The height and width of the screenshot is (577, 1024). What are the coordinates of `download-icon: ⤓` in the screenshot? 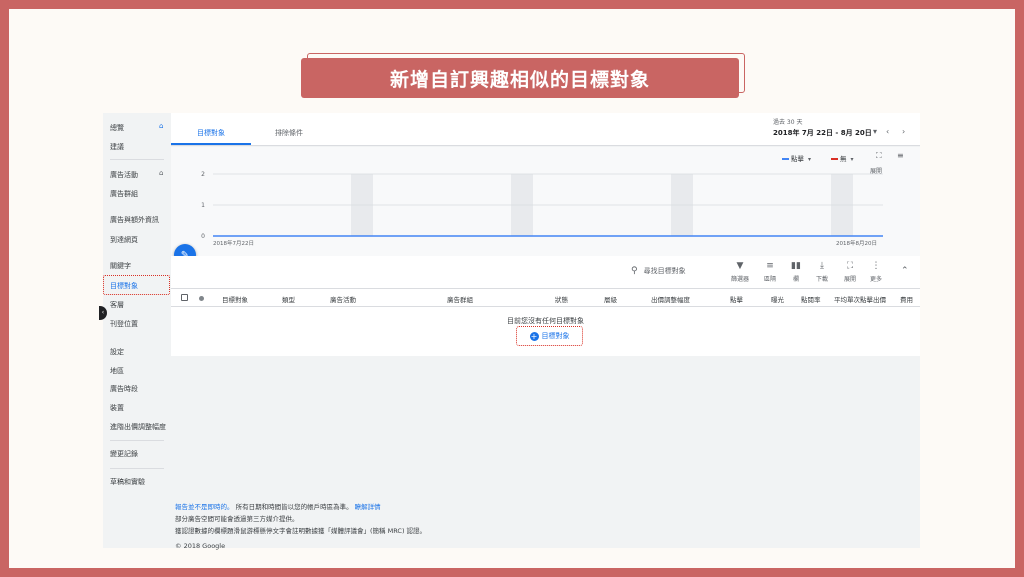 It's located at (822, 266).